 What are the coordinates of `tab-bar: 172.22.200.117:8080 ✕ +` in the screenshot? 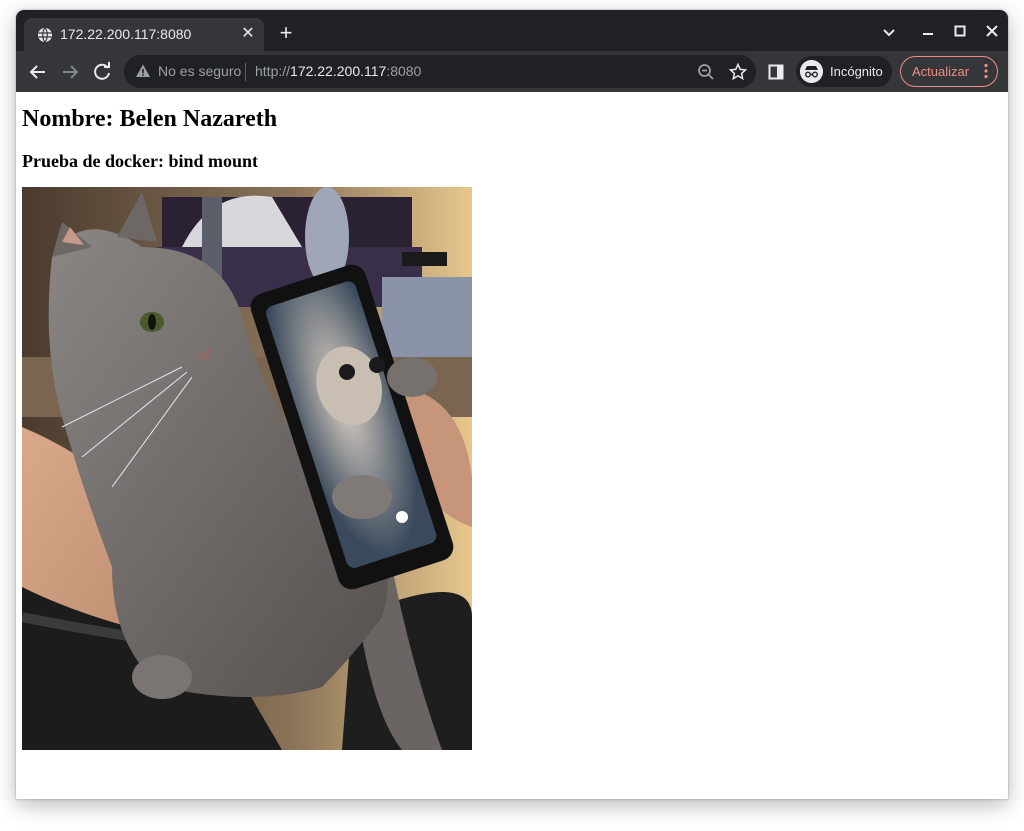 It's located at (512, 30).